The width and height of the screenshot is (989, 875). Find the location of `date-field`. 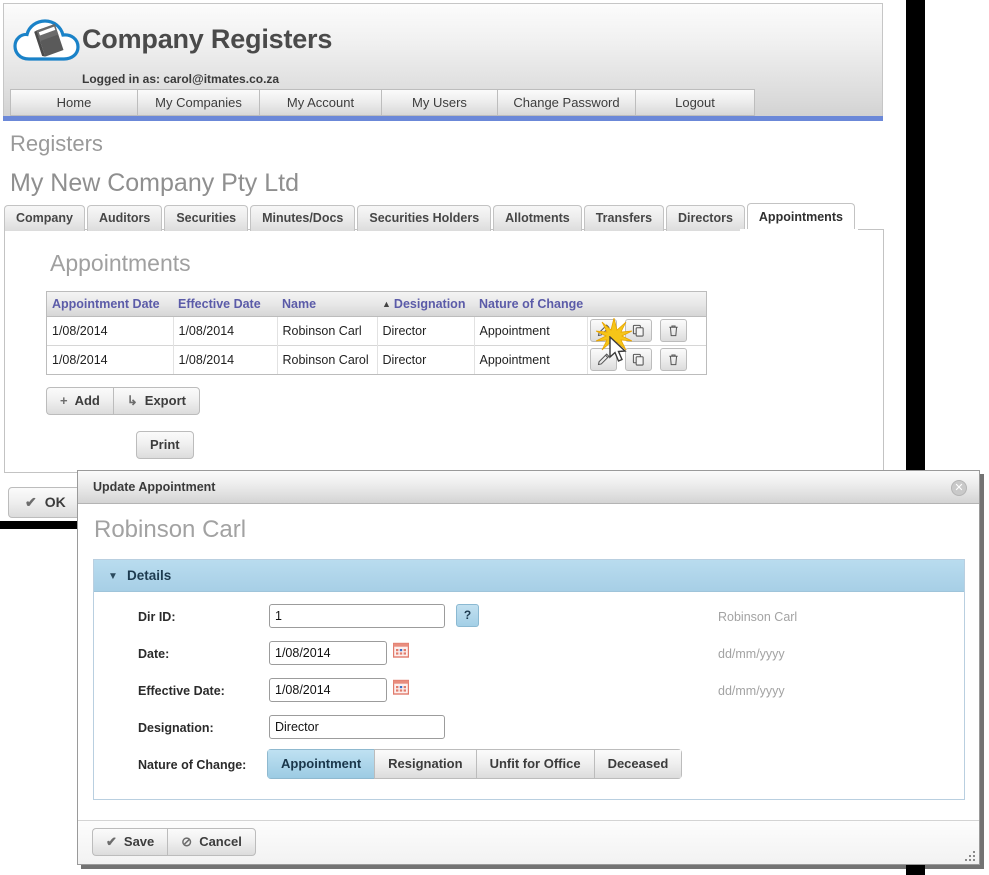

date-field is located at coordinates (328, 653).